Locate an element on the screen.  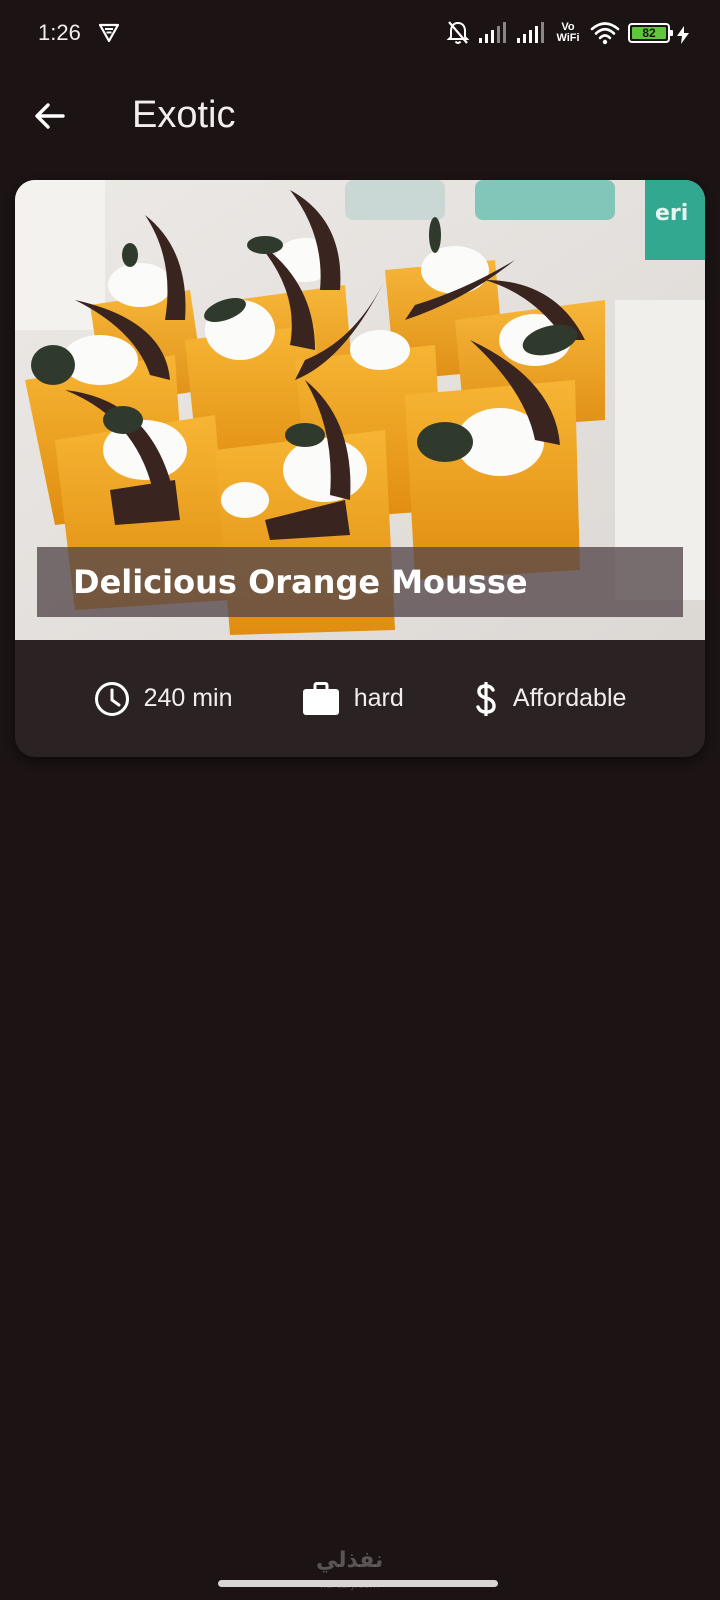
vowifi-bottom: WiFi is located at coordinates (568, 38).